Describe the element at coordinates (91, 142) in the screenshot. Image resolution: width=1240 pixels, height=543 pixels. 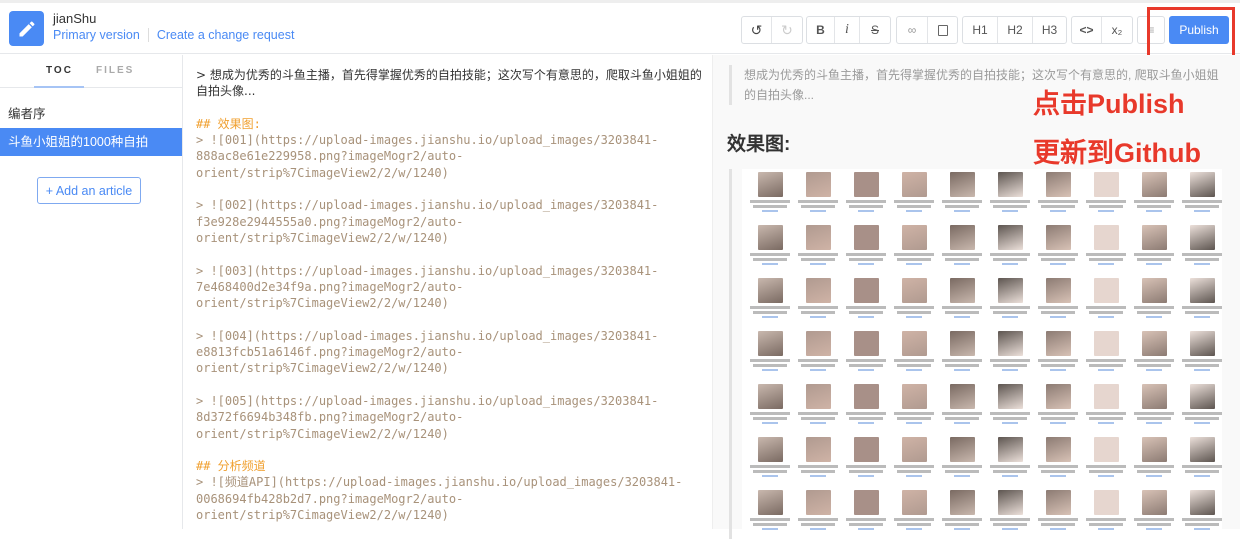
I see `toc-item-selfies: 斗鱼小姐姐的1000种自拍` at that location.